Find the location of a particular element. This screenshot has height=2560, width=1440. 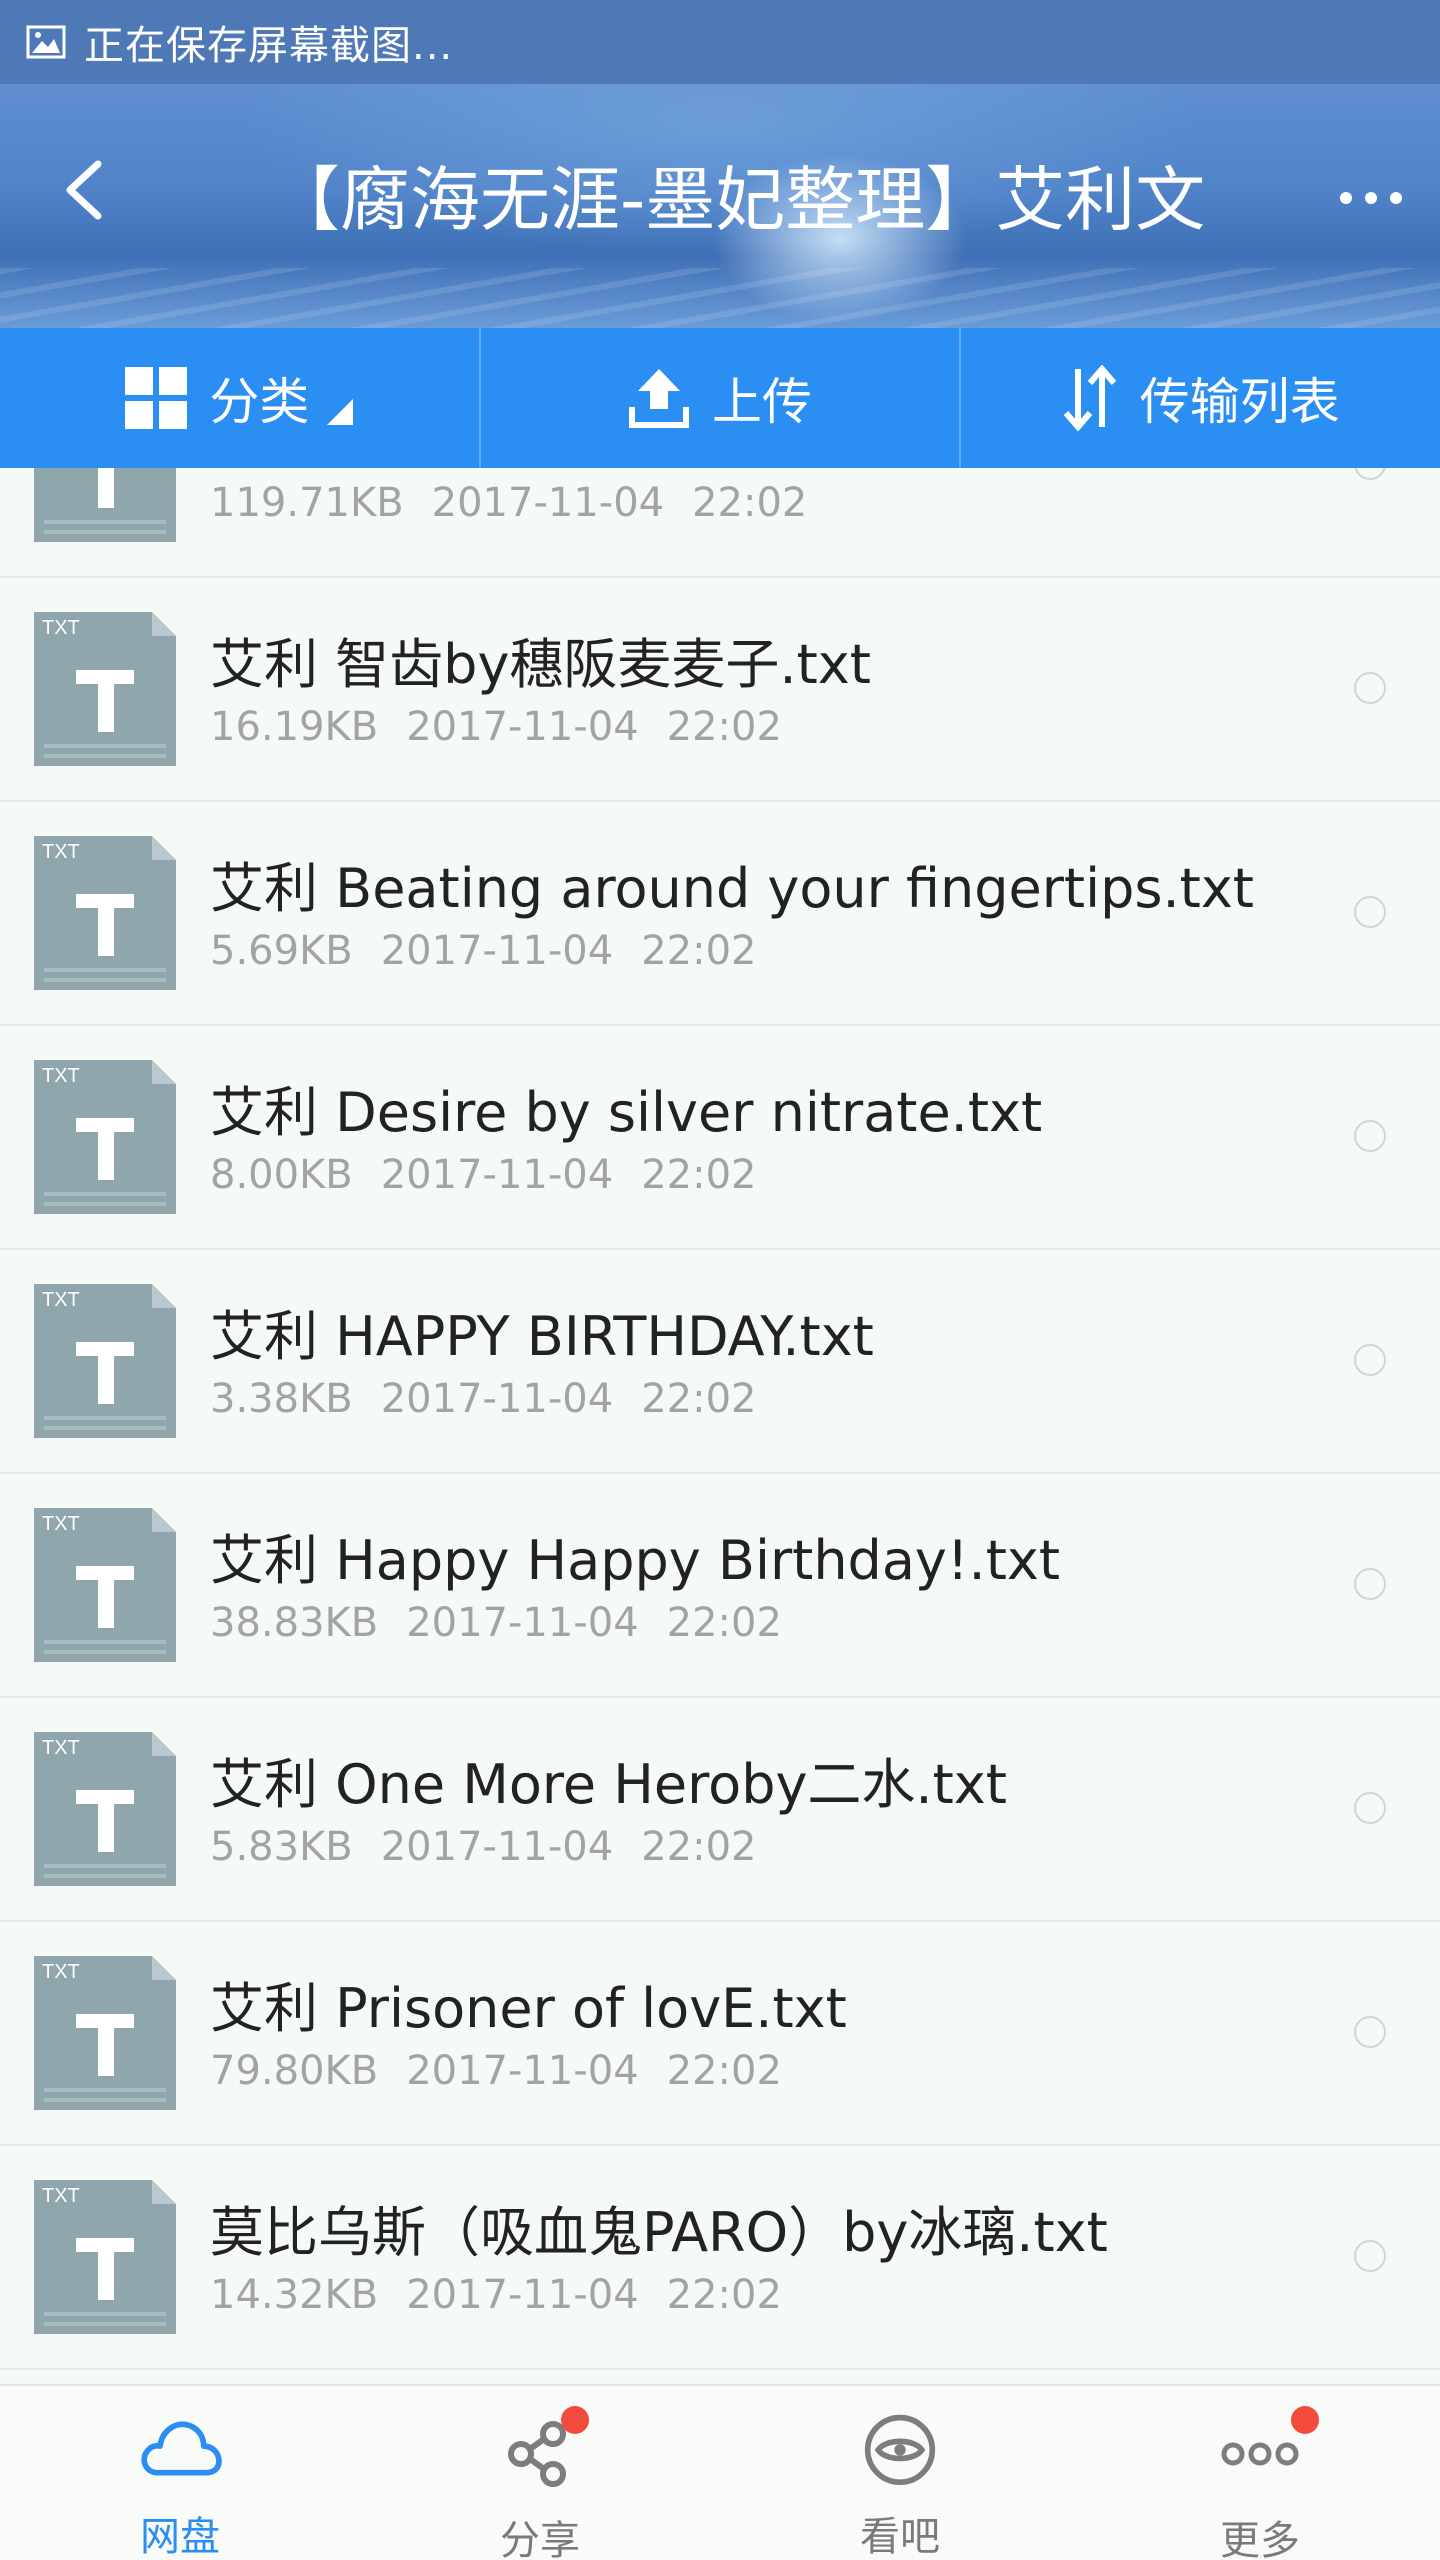

more-badge is located at coordinates (1305, 2420).